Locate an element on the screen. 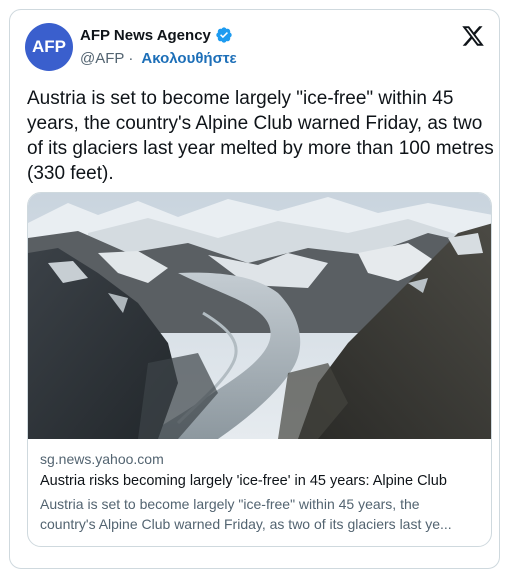 The width and height of the screenshot is (511, 569). verified-badge-icon is located at coordinates (224, 35).